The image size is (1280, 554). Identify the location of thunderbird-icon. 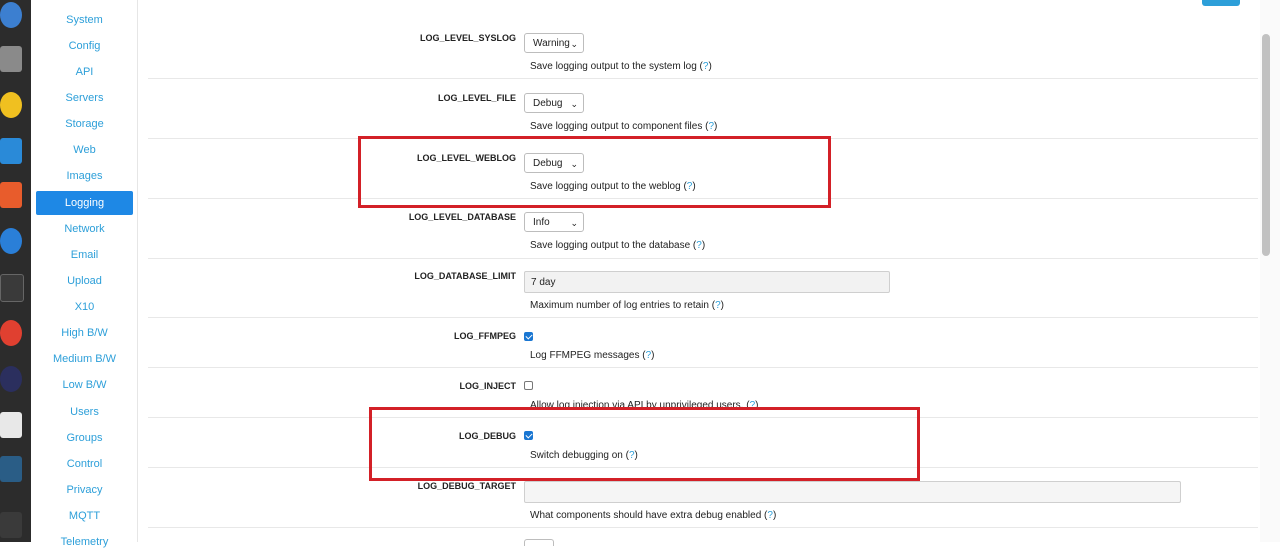
(11, 15).